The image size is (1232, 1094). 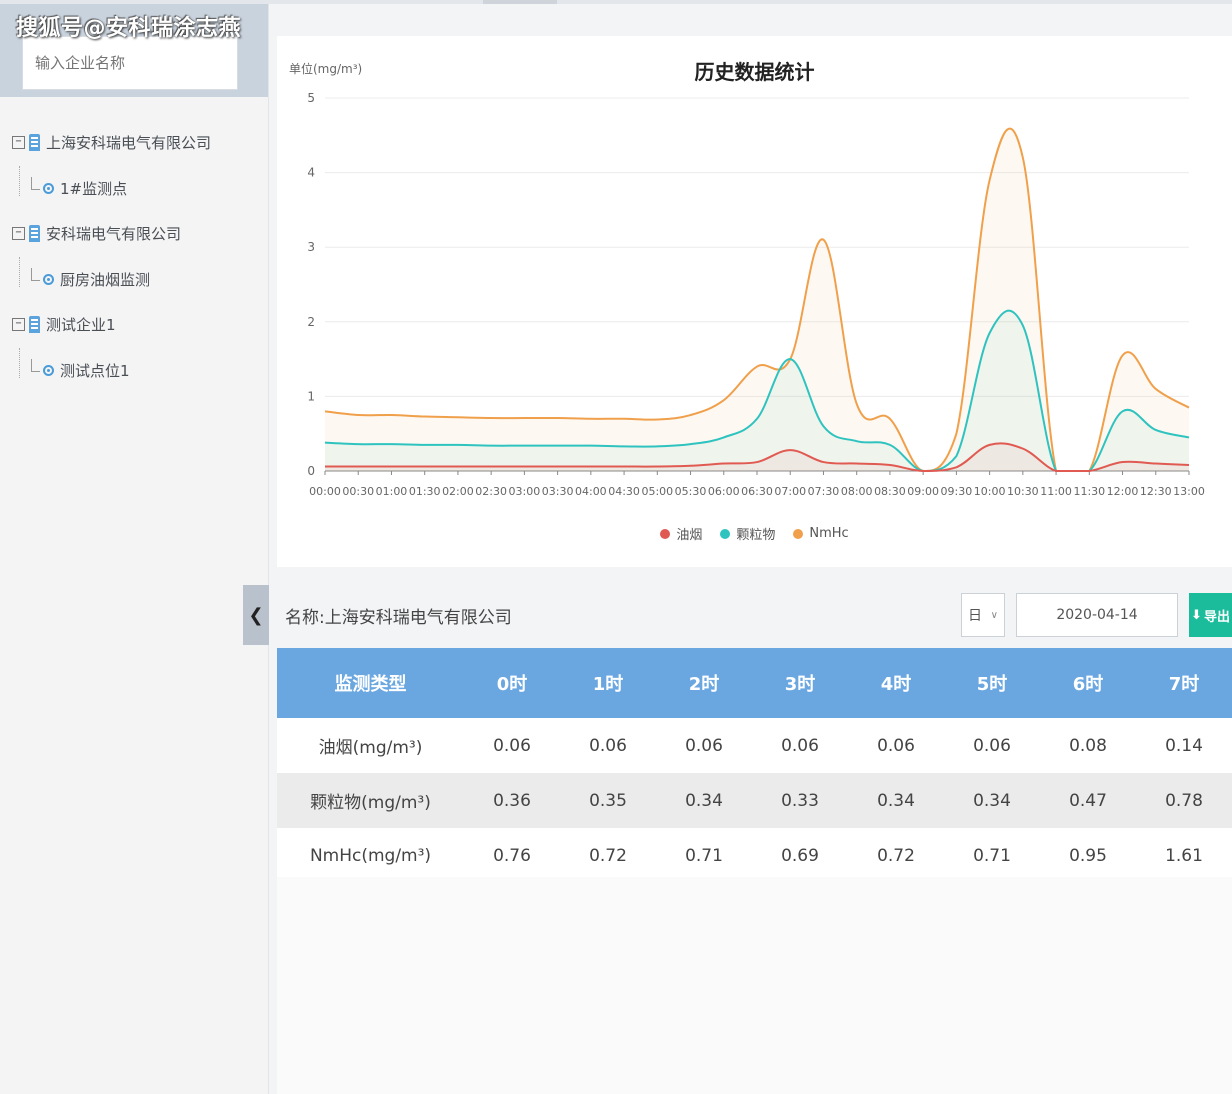 I want to click on column-header: 2时, so click(x=704, y=683).